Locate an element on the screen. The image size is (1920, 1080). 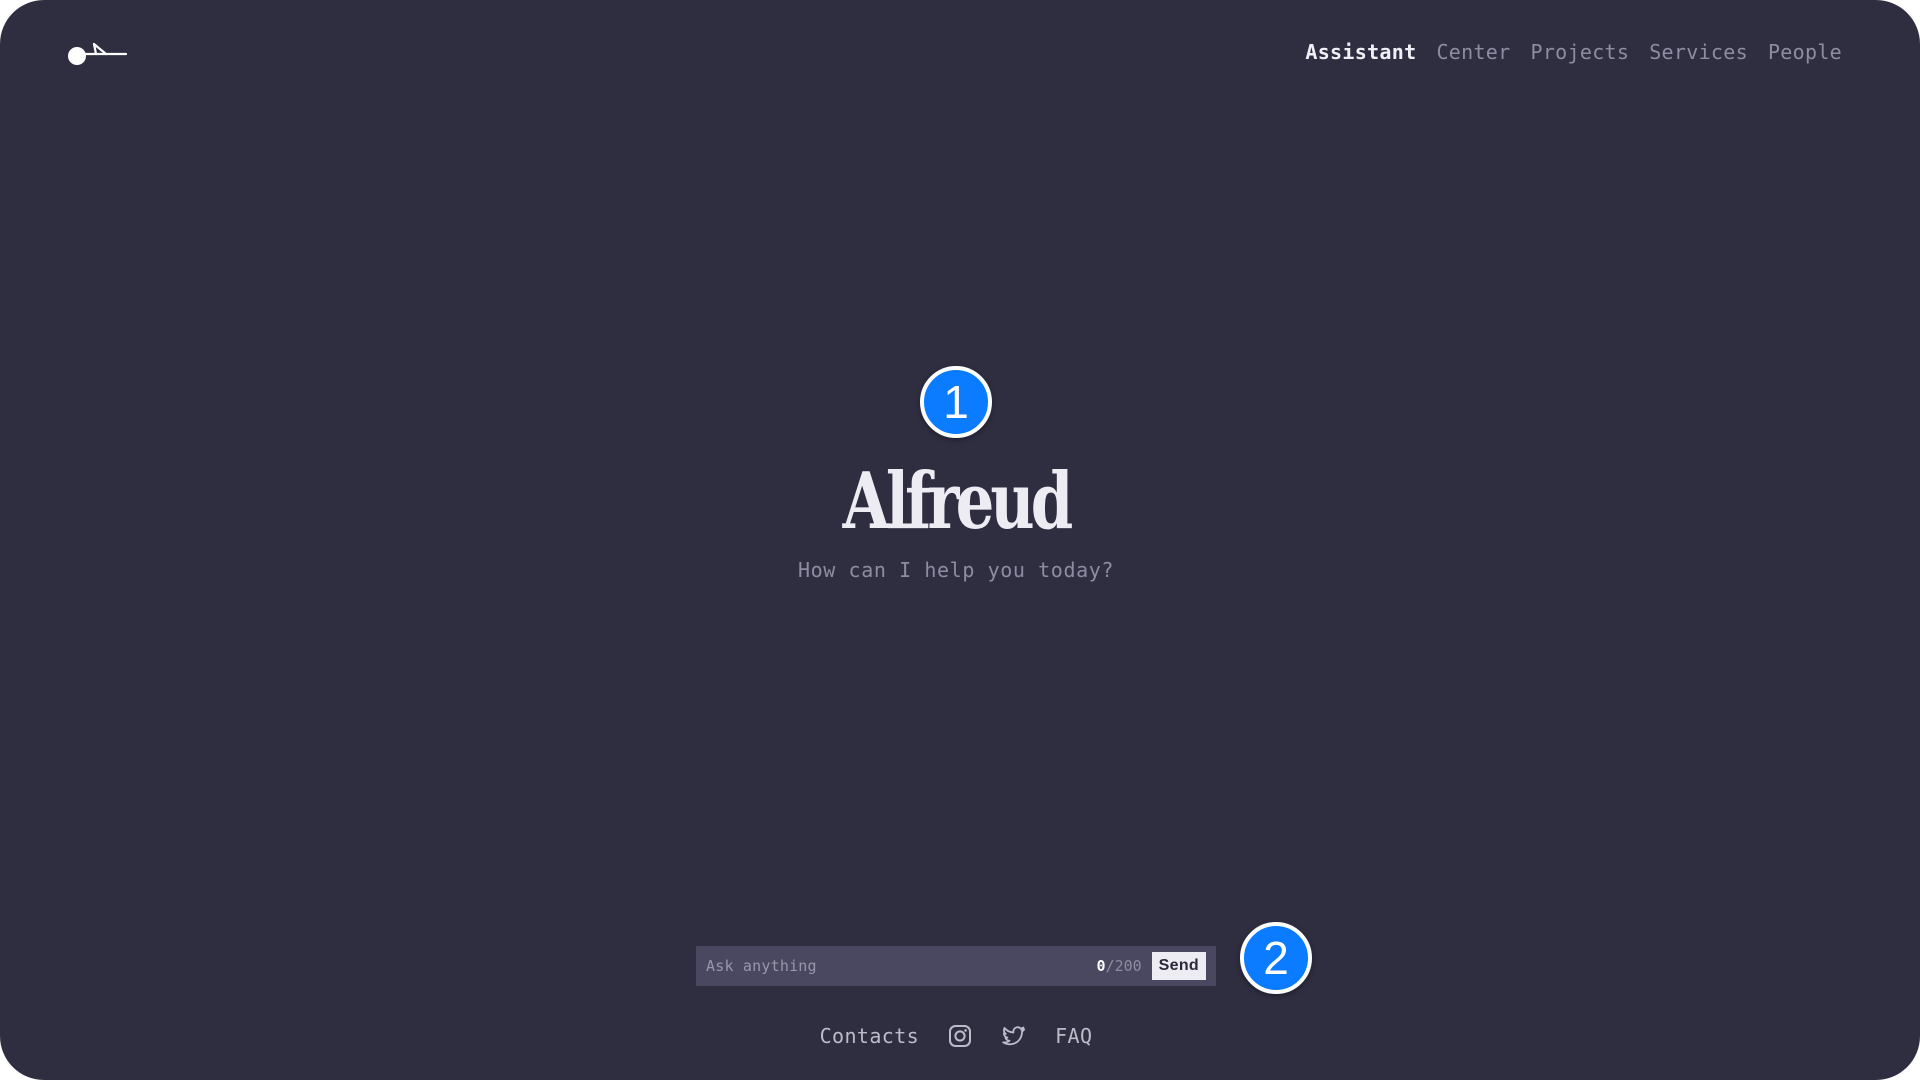
footer: Contacts FAQ is located at coordinates (956, 1036).